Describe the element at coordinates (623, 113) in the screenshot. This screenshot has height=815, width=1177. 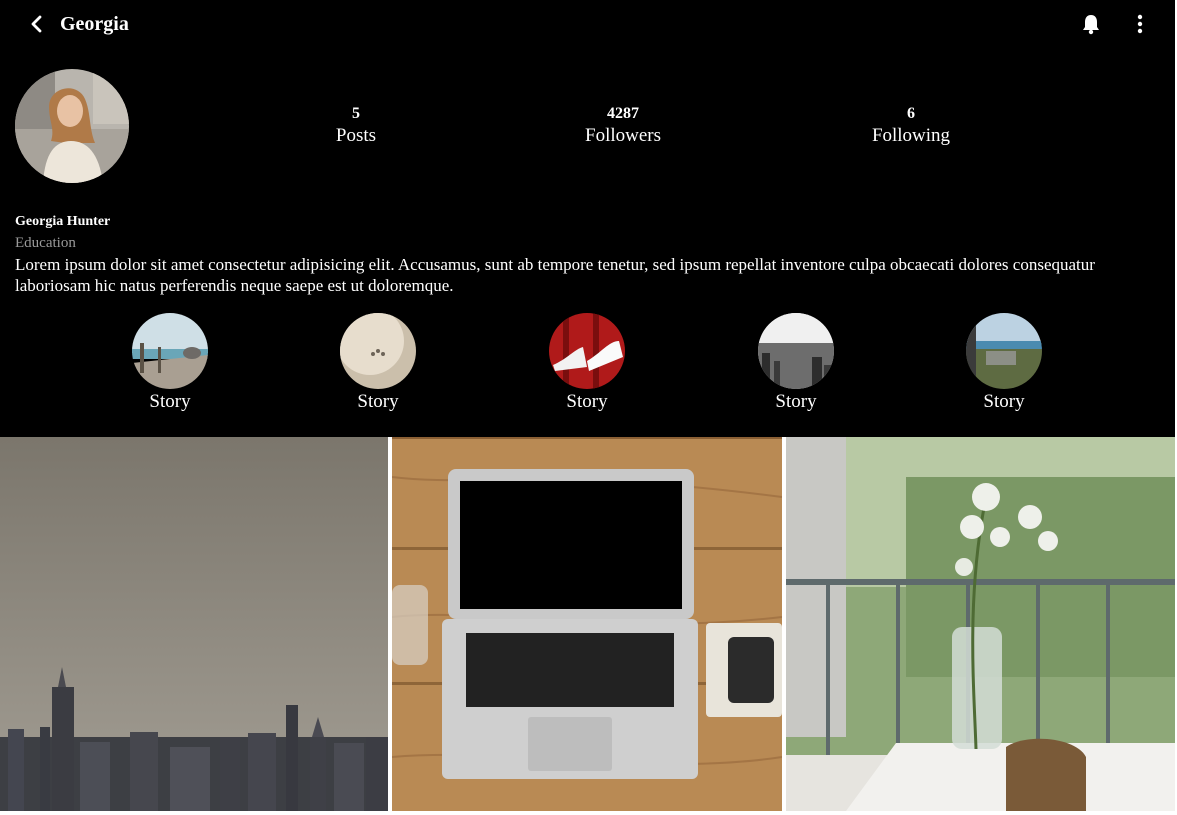
I see `followers-count: 4287` at that location.